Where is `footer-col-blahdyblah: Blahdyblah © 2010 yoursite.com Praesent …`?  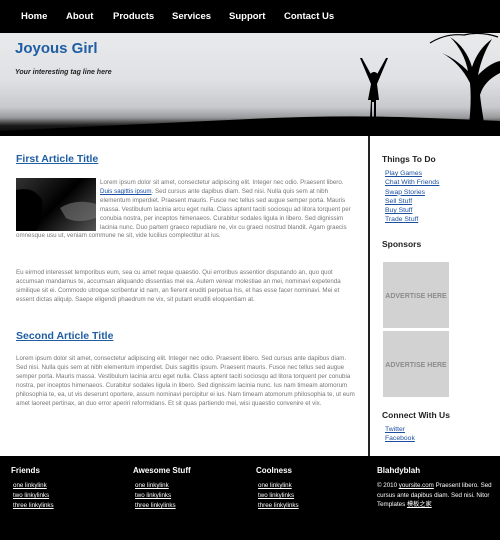 footer-col-blahdyblah: Blahdyblah © 2010 yoursite.com Praesent … is located at coordinates (434, 488).